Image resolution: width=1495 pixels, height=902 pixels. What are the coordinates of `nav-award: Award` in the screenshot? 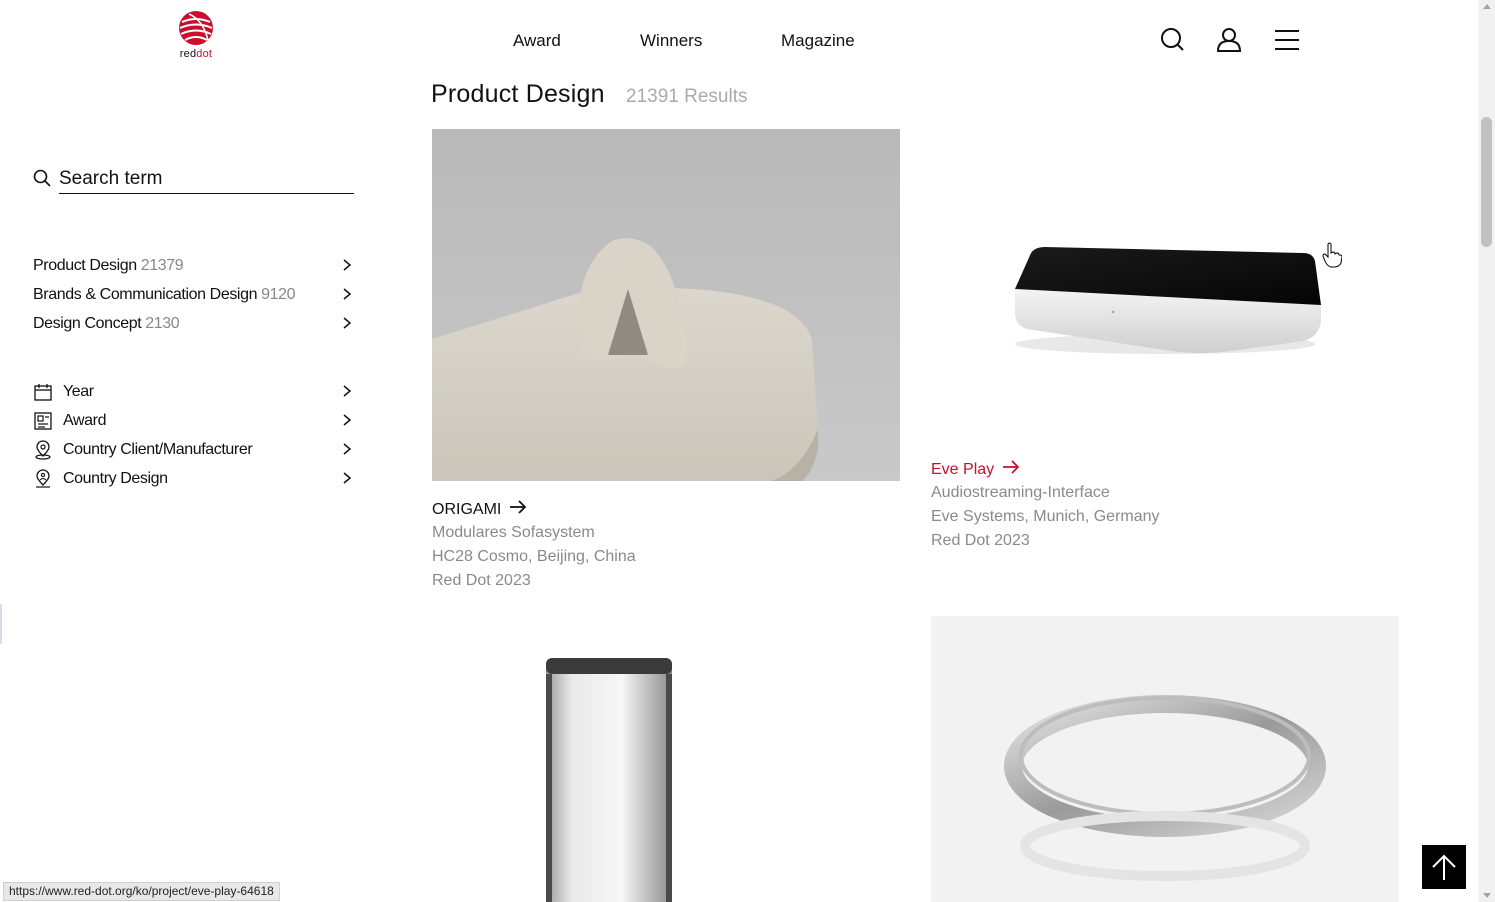 It's located at (537, 41).